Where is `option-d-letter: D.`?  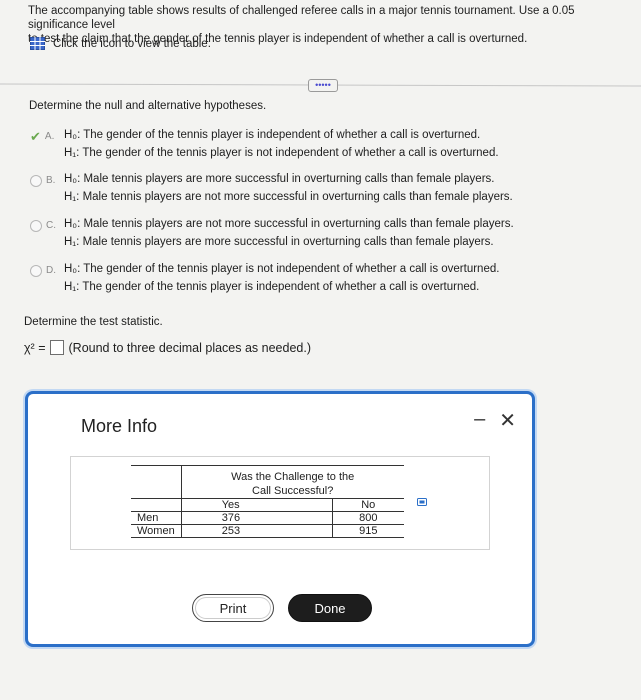 option-d-letter: D. is located at coordinates (51, 270).